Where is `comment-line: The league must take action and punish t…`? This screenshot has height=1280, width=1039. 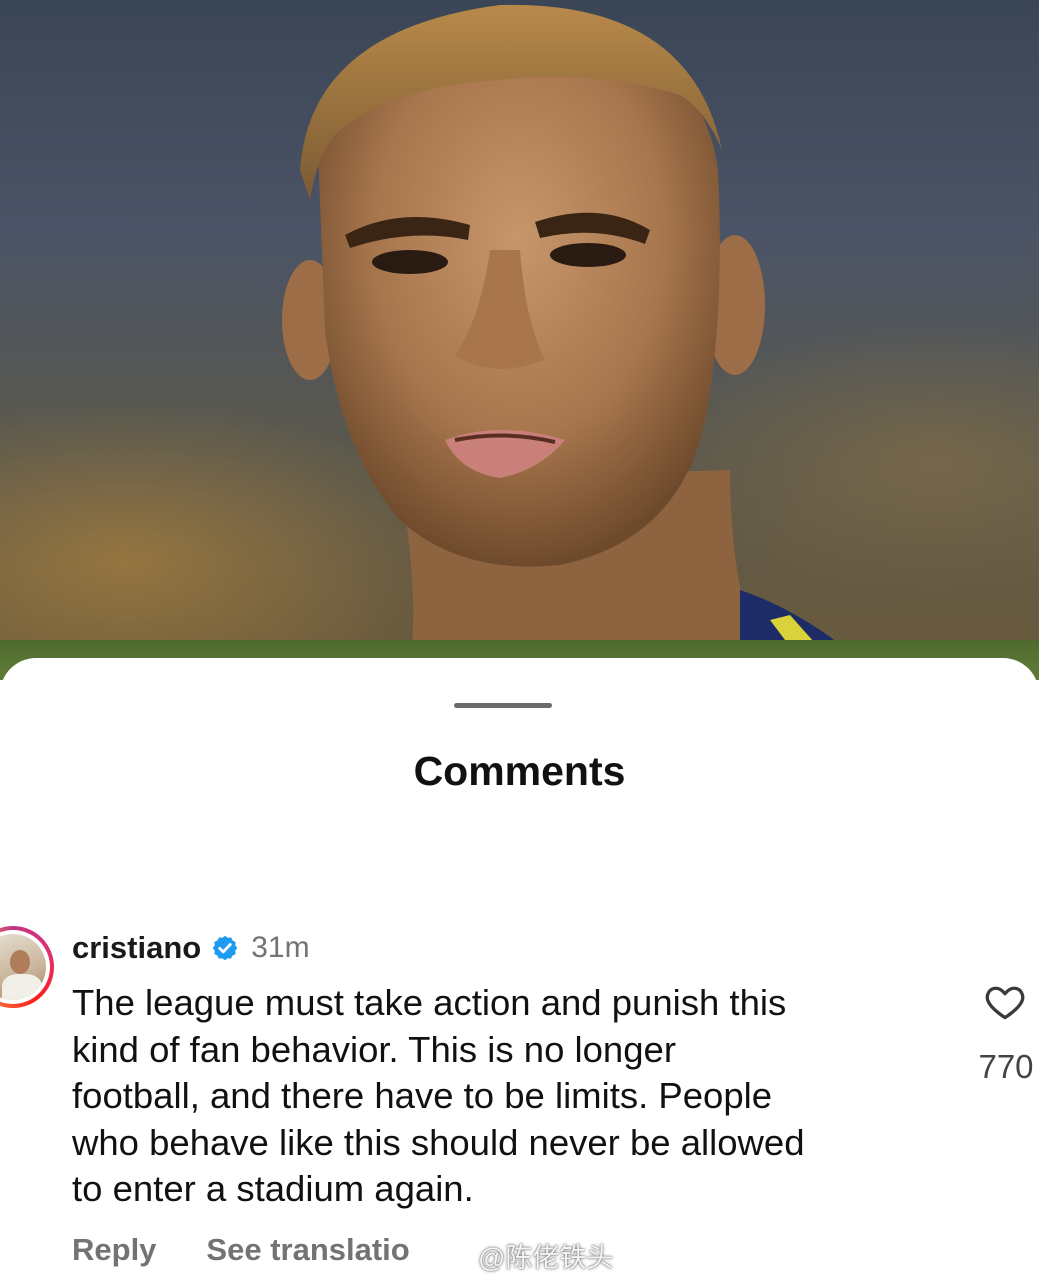 comment-line: The league must take action and punish t… is located at coordinates (429, 1002).